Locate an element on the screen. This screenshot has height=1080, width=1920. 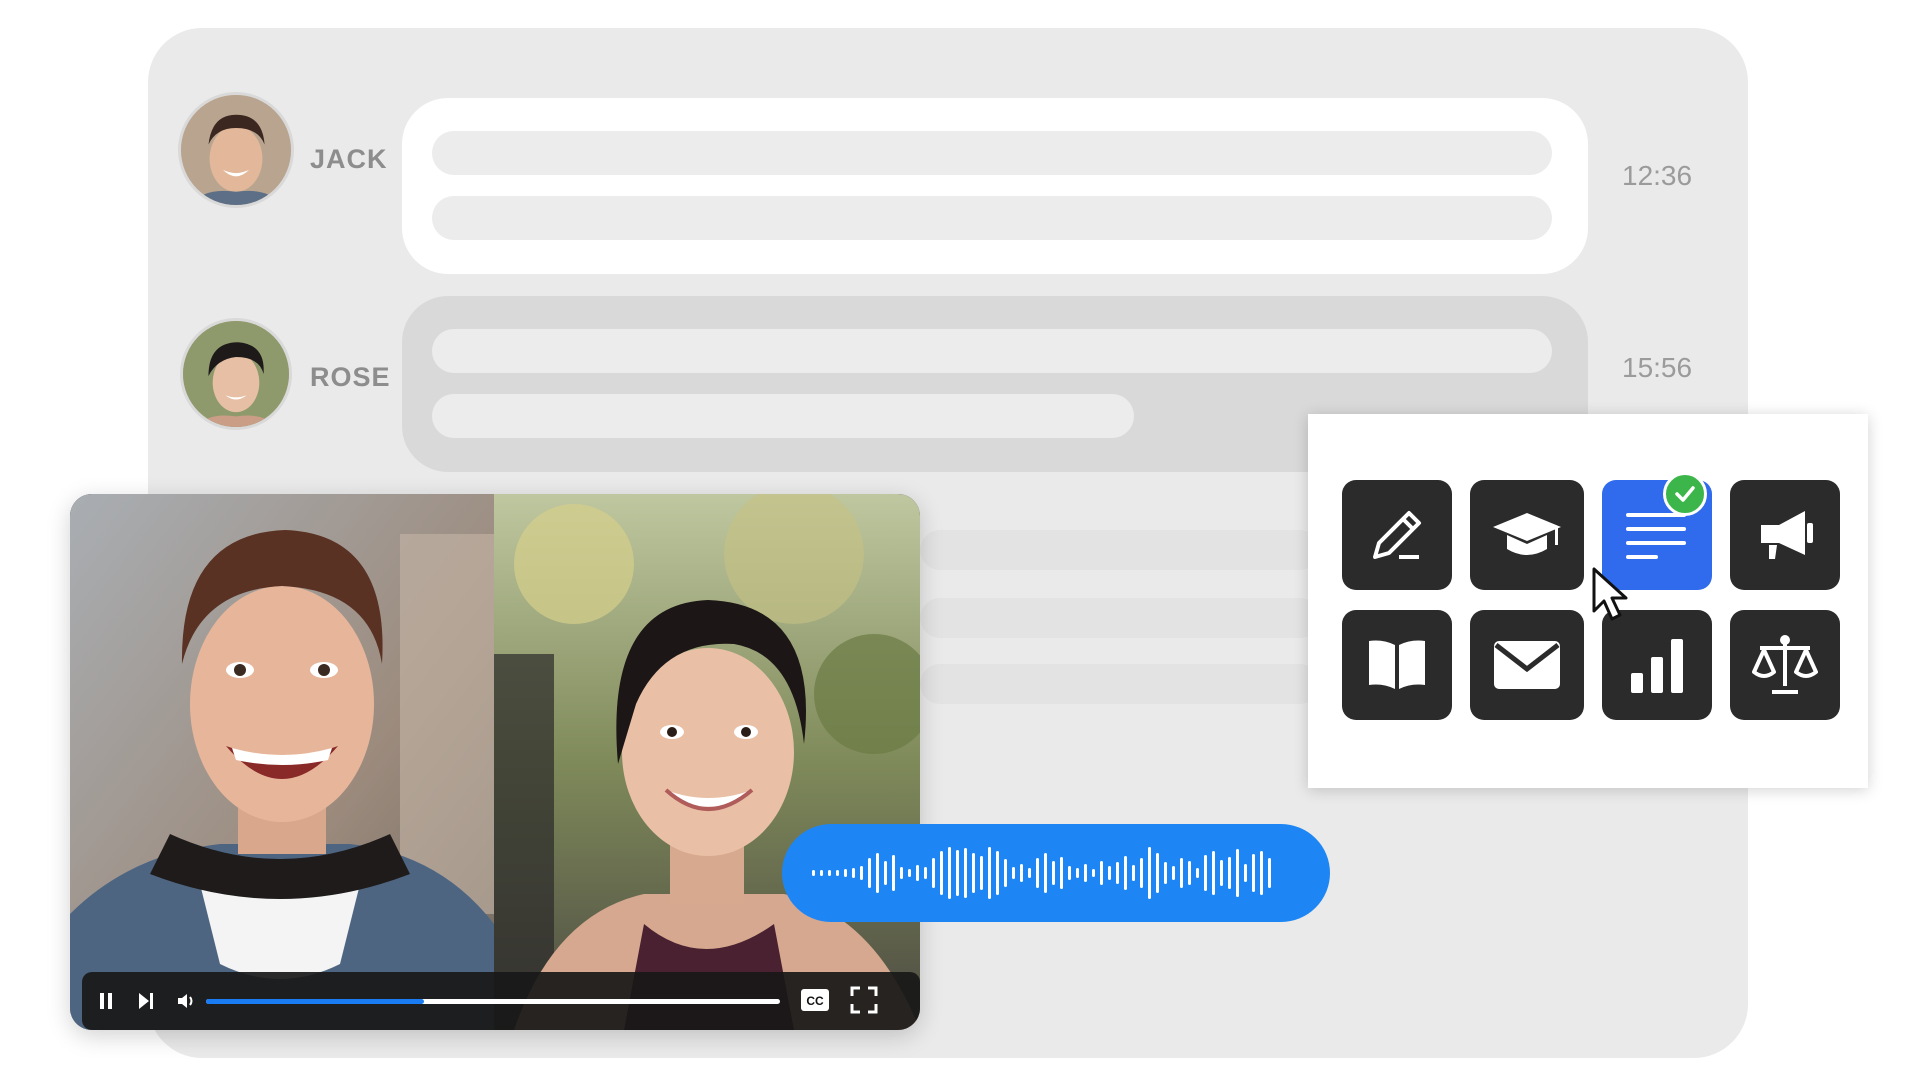
open-book-icon is located at coordinates (1397, 664).